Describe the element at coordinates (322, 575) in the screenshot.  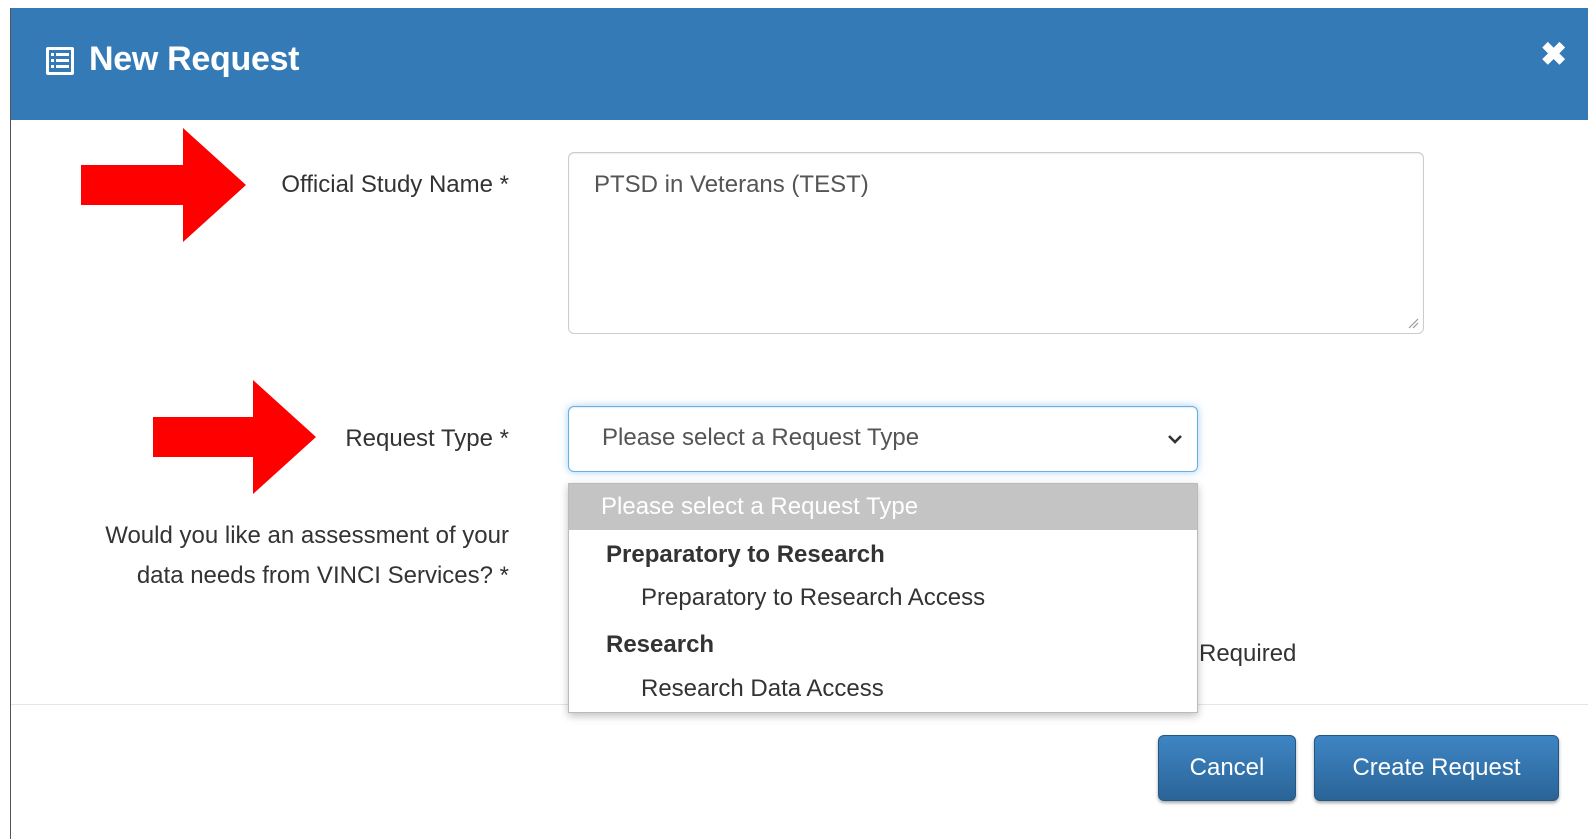
I see `assessment-label-line2: data needs from VINCI Services? *` at that location.